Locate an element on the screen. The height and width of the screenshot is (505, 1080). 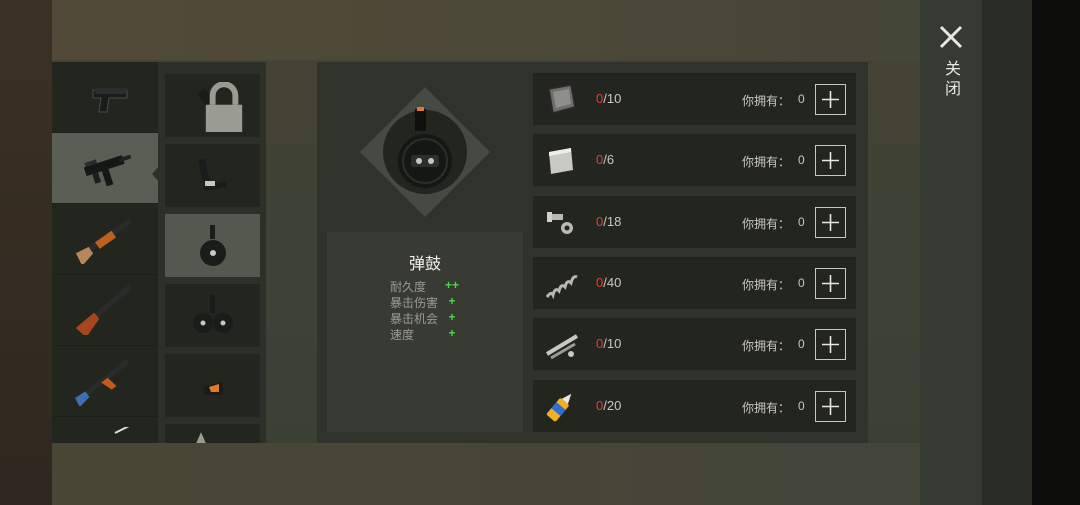
star-icon is located at coordinates (201, 437).